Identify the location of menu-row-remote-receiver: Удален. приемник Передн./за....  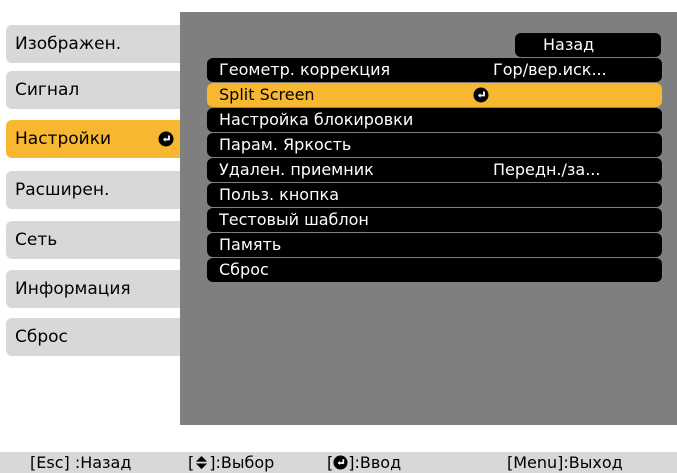
(434, 170).